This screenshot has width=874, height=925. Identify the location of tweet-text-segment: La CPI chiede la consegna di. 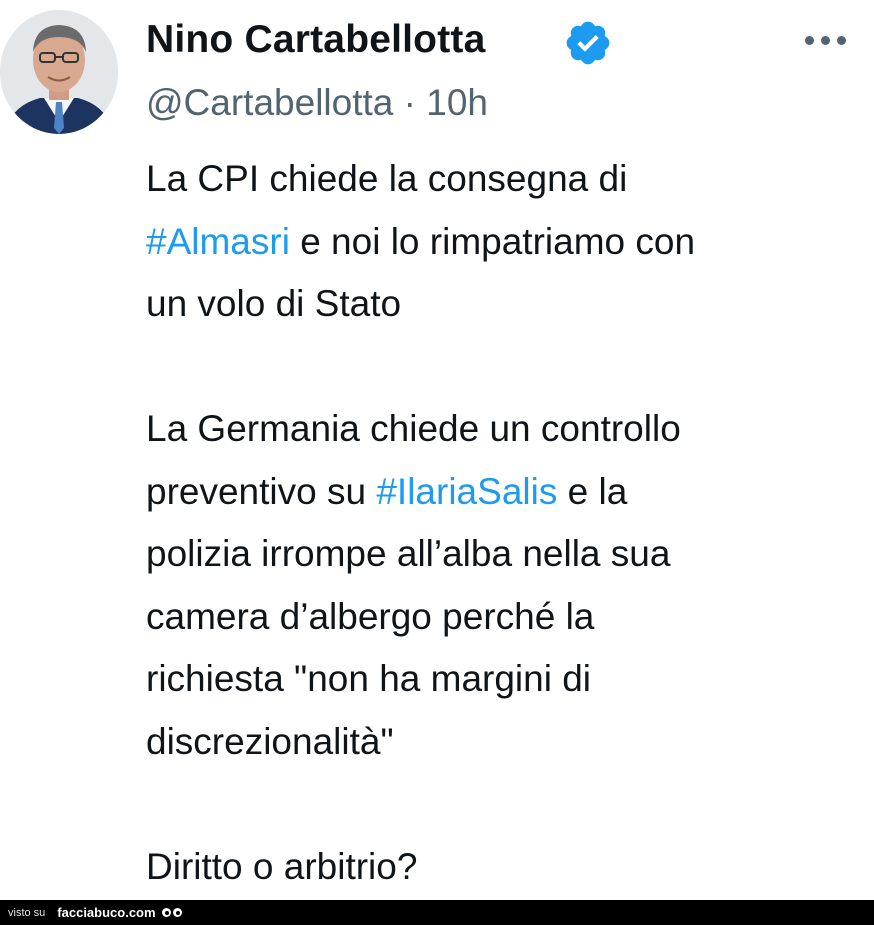
(387, 178).